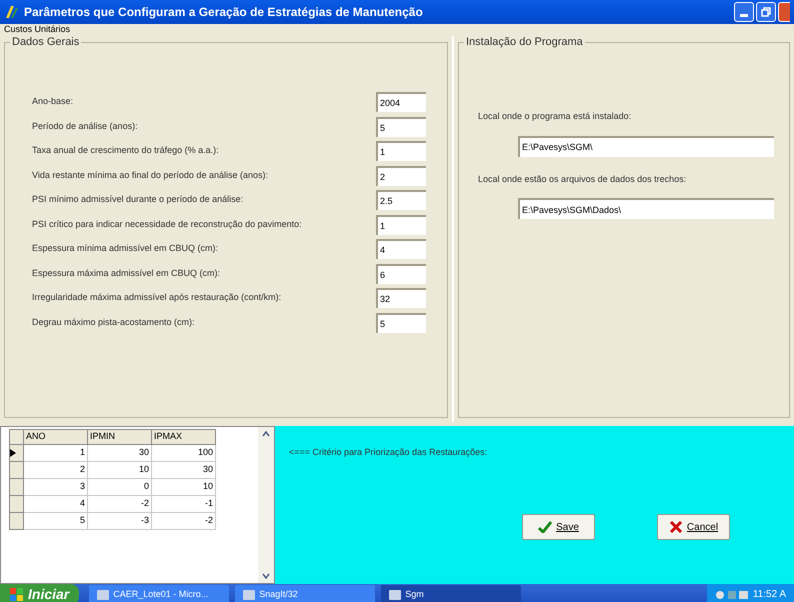 The image size is (794, 602). What do you see at coordinates (223, 12) in the screenshot?
I see `window-title: Parâmetros que Configuram a Geração de Estratégias de Manutenção` at bounding box center [223, 12].